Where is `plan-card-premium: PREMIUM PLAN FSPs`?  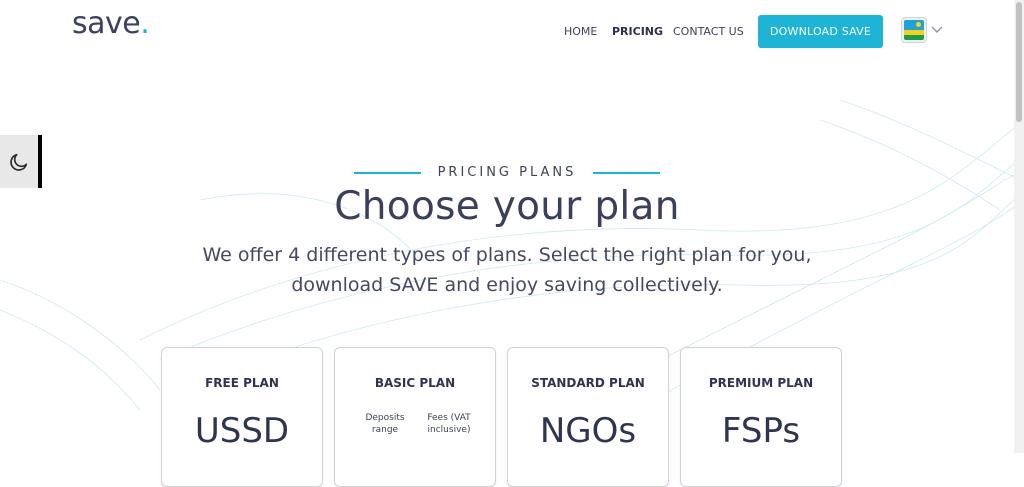 plan-card-premium: PREMIUM PLAN FSPs is located at coordinates (761, 417).